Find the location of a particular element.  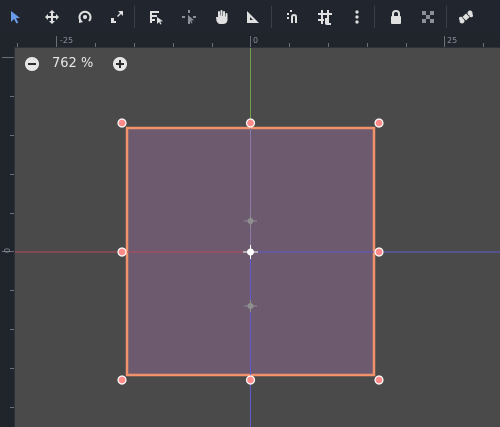

ruler-label: -25 is located at coordinates (67, 40).